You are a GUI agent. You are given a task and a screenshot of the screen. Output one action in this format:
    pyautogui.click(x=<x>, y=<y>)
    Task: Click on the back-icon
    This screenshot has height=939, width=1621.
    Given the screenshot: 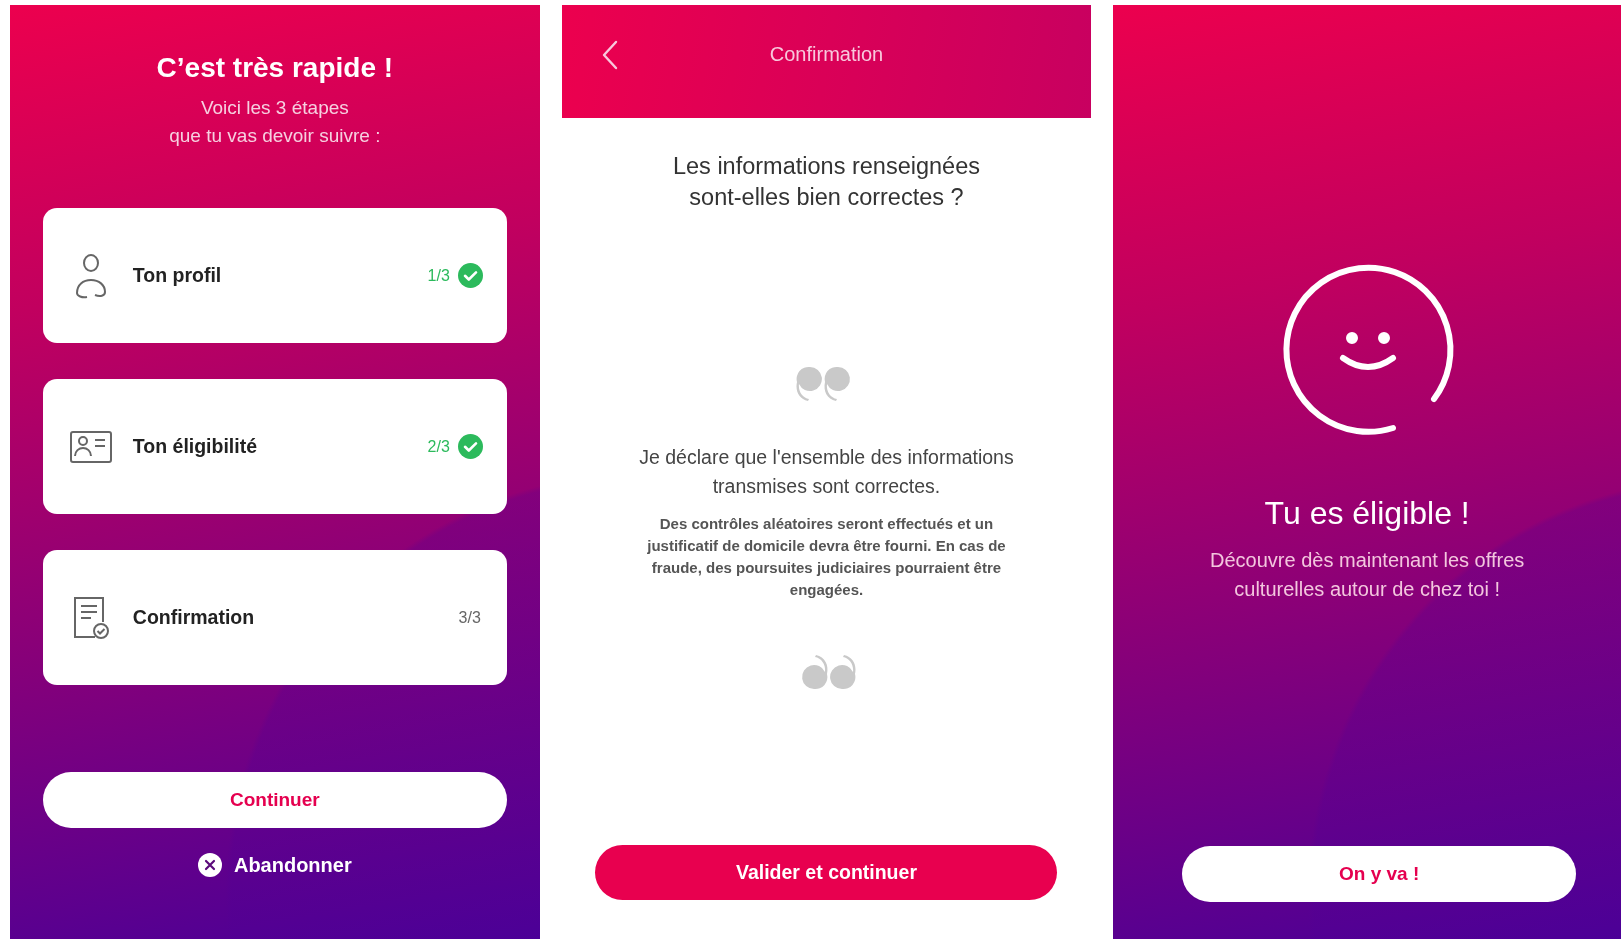 What is the action you would take?
    pyautogui.click(x=609, y=55)
    